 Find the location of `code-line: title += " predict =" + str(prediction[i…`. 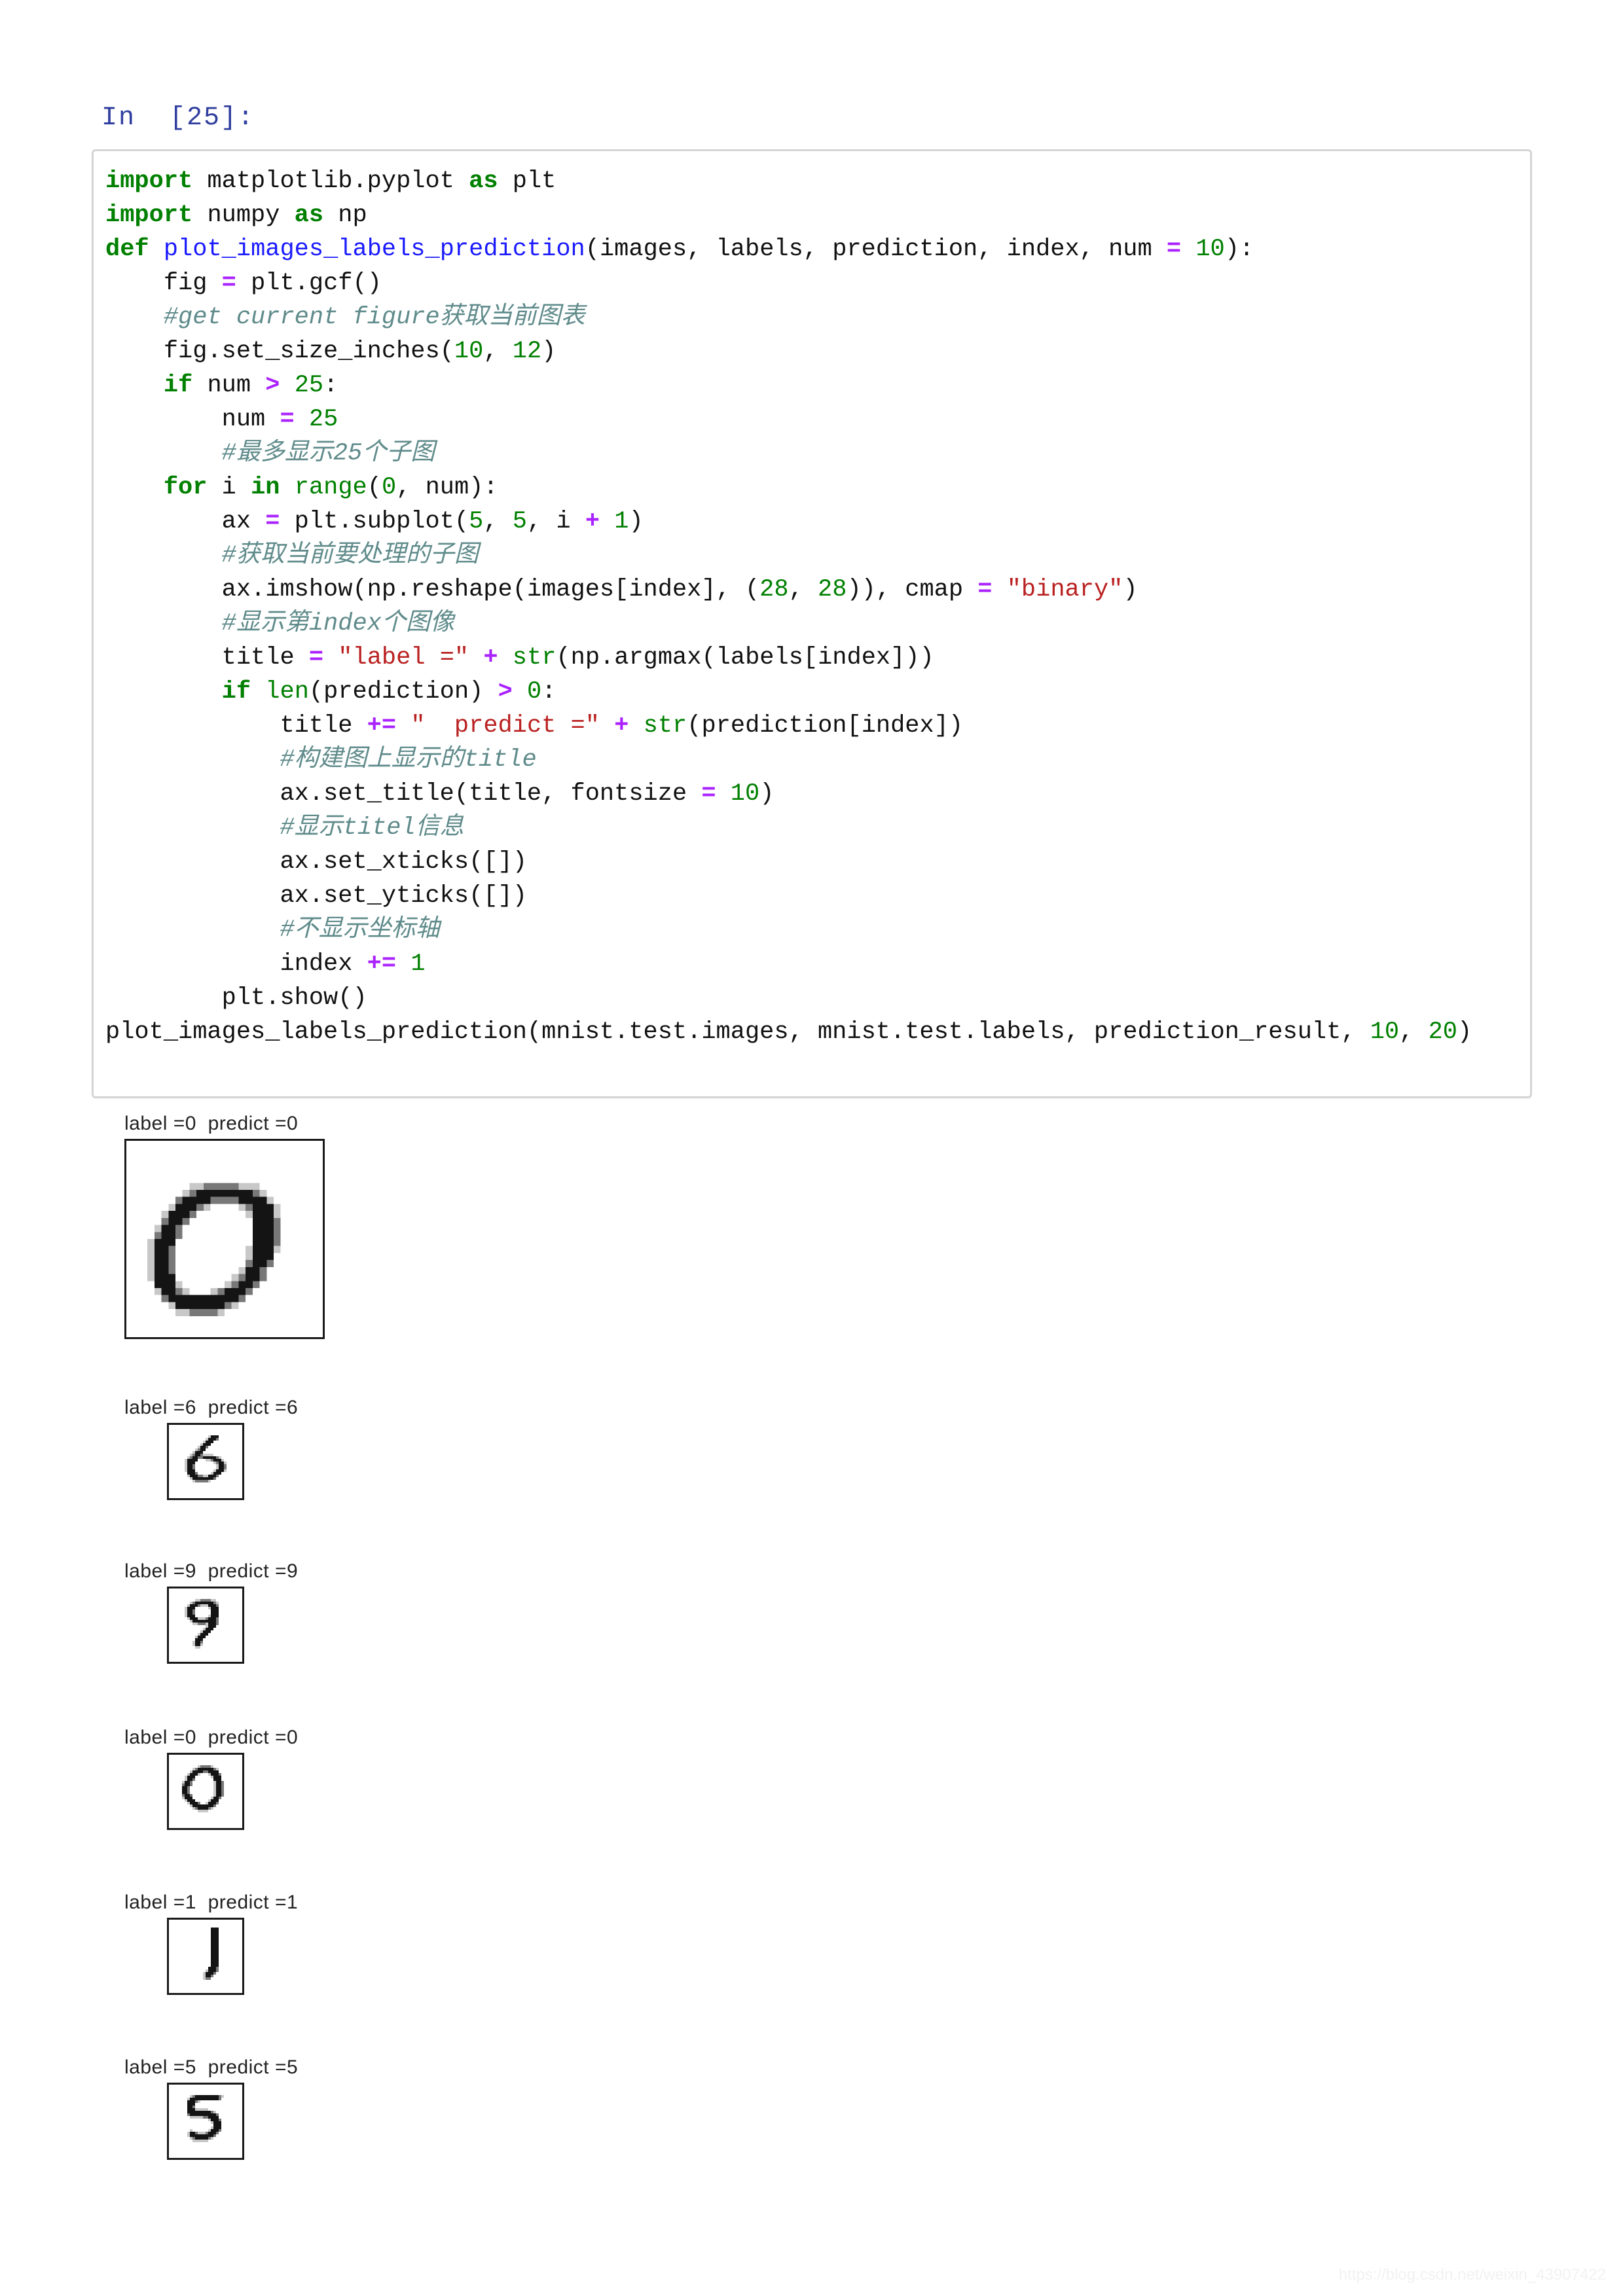

code-line: title += " predict =" + str(prediction[i… is located at coordinates (815, 726).